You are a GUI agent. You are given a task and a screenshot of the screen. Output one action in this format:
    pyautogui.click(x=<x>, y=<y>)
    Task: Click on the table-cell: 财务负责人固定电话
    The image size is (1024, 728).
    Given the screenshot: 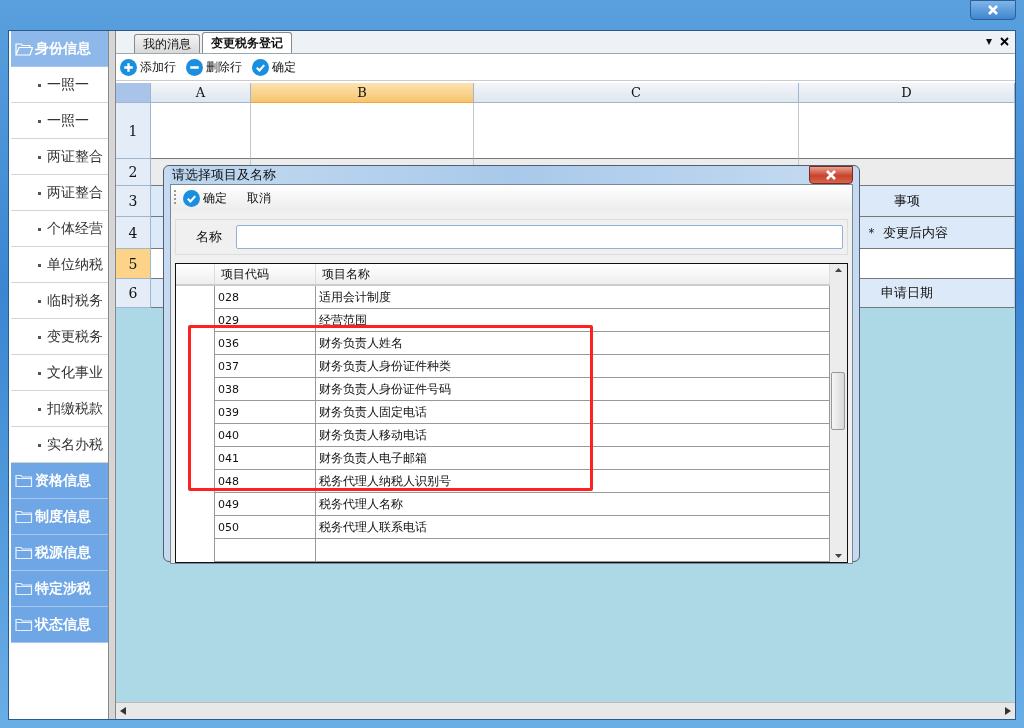 What is the action you would take?
    pyautogui.click(x=573, y=412)
    